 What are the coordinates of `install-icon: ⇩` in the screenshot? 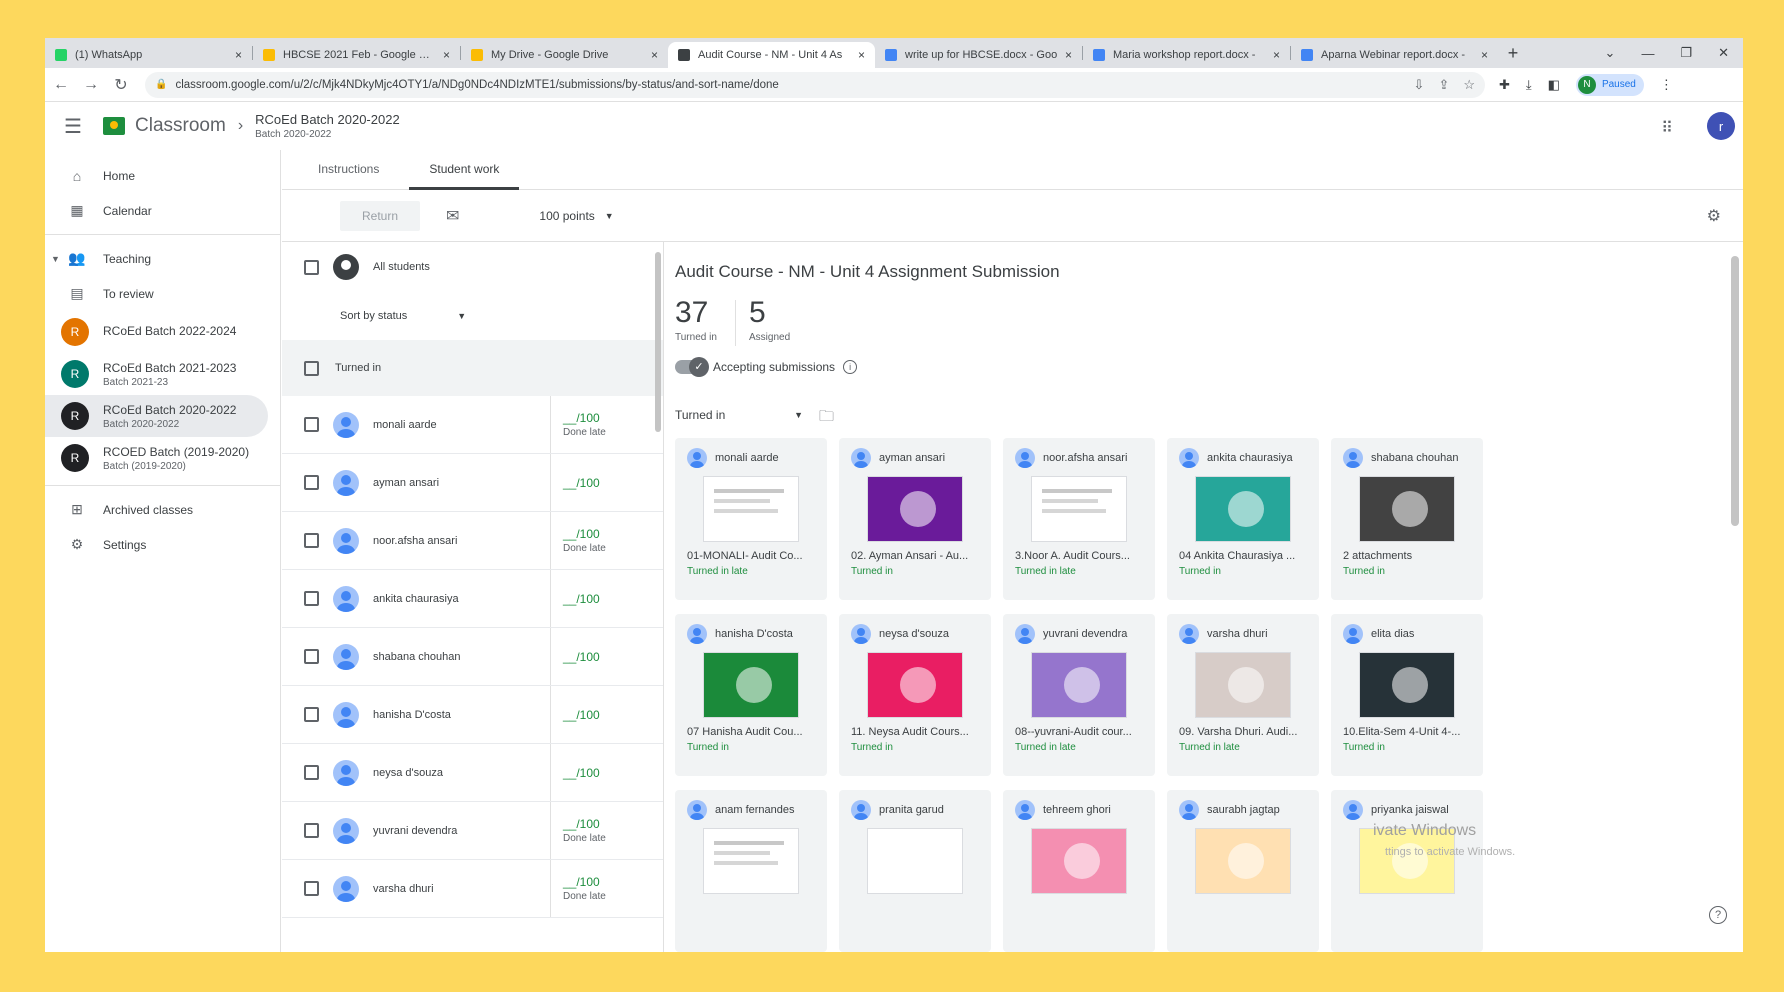 It's located at (1419, 85).